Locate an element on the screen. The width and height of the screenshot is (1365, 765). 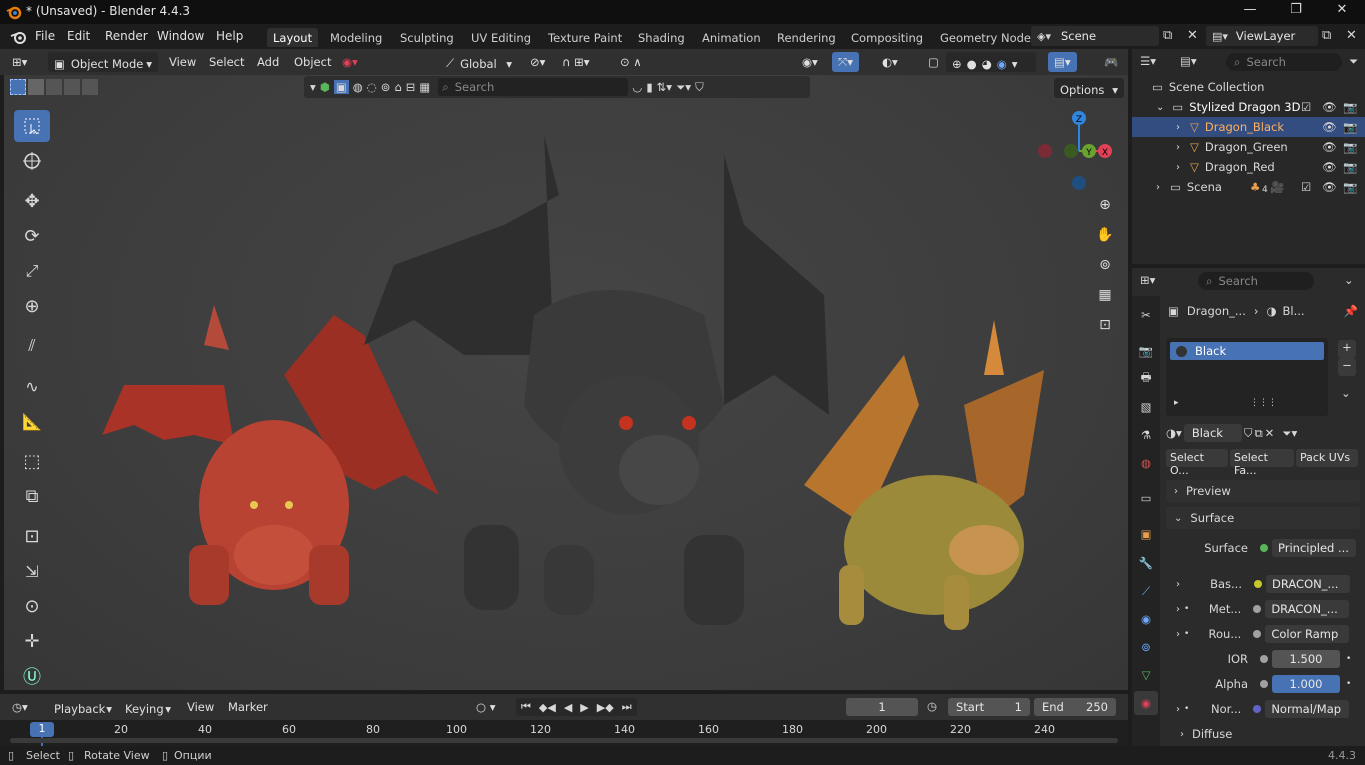
menu-render: Render is located at coordinates (126, 36).